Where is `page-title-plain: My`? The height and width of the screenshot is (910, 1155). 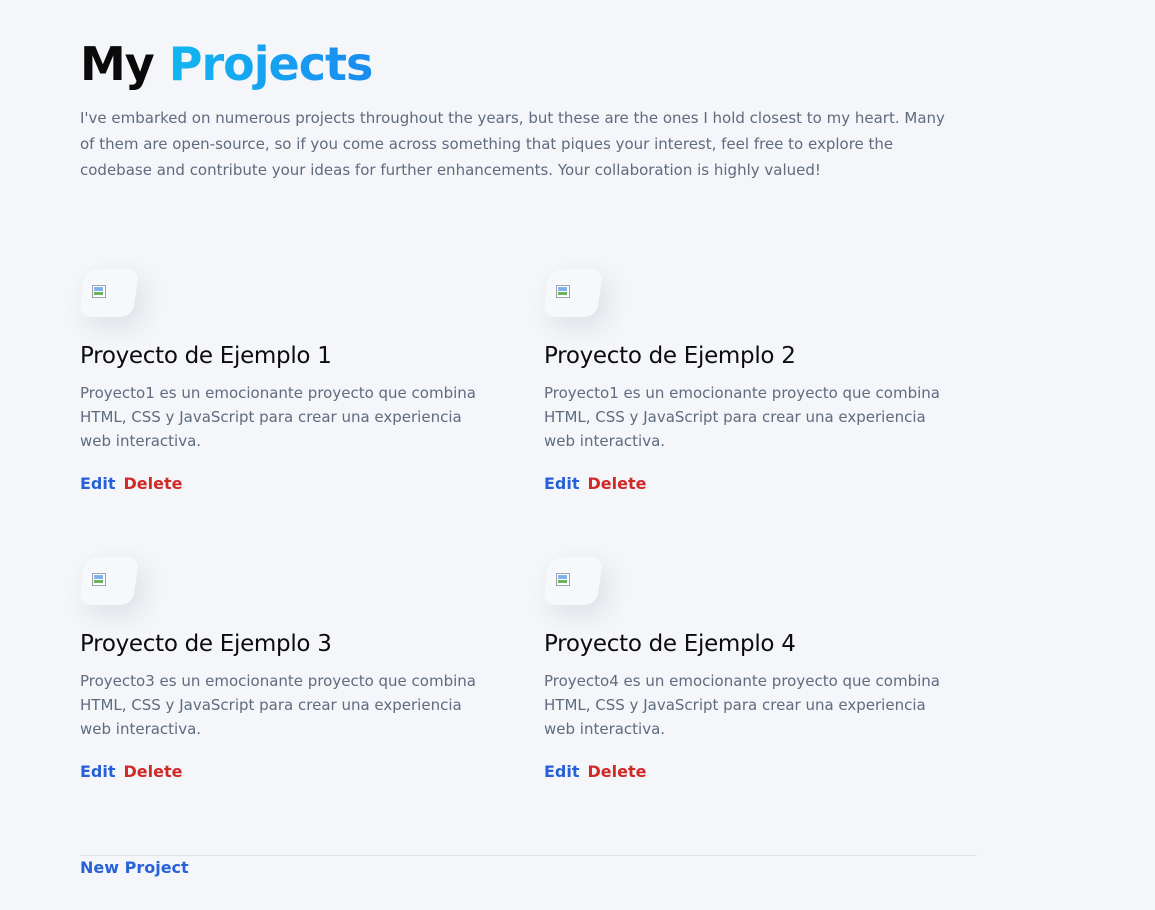 page-title-plain: My is located at coordinates (117, 64).